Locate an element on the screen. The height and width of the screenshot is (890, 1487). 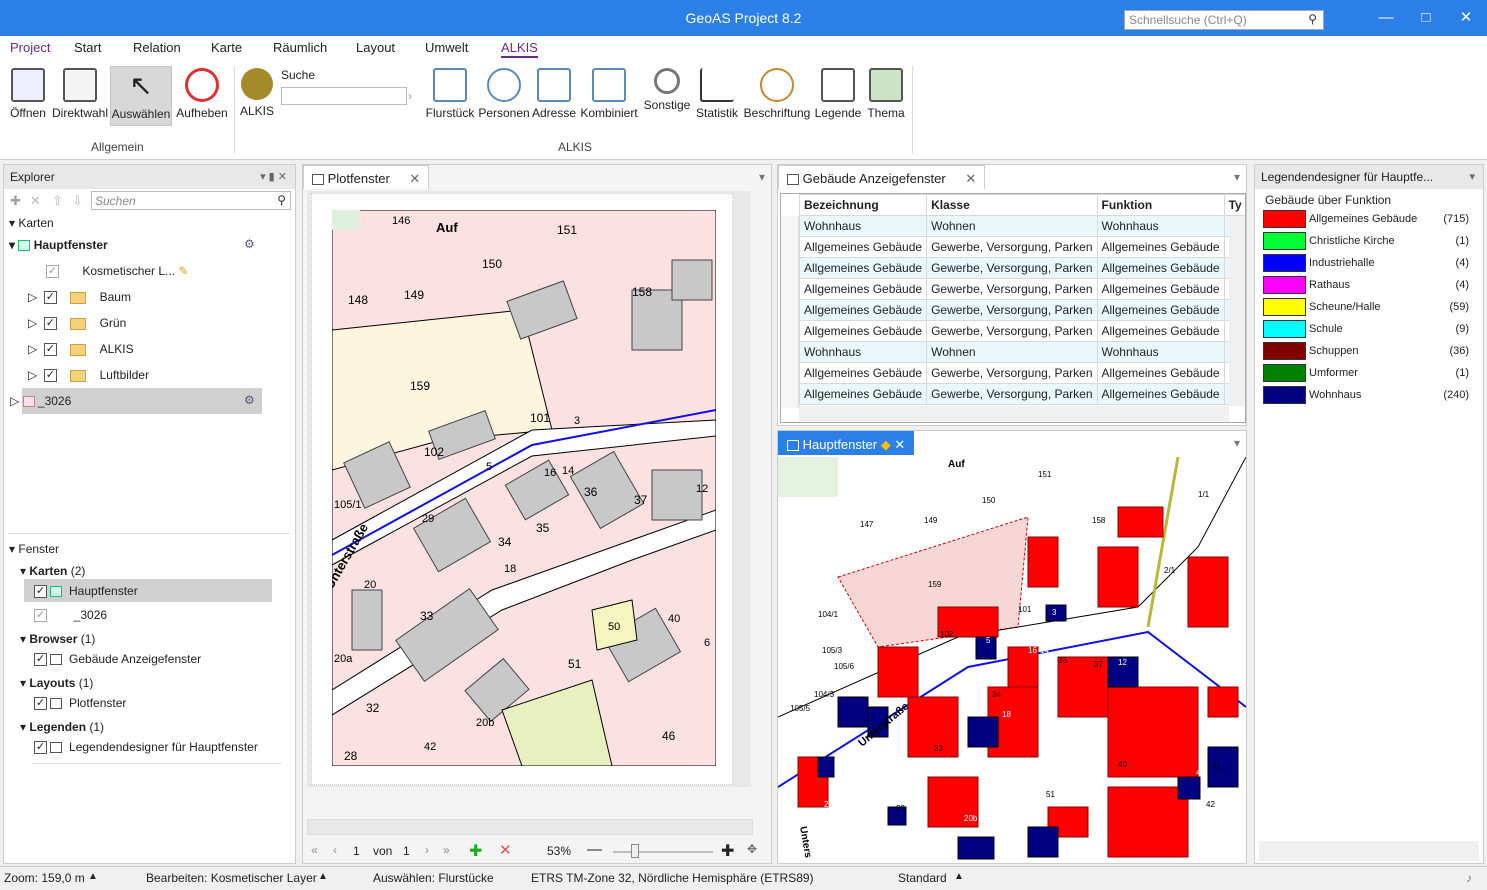
tree-layer-baum: ▷ ✓ Baum is located at coordinates (79, 297).